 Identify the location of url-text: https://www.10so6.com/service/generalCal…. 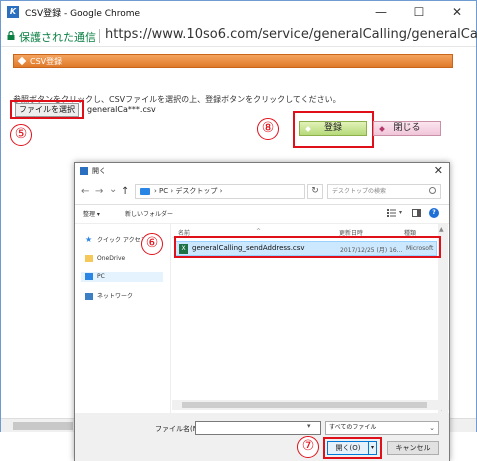
(291, 34).